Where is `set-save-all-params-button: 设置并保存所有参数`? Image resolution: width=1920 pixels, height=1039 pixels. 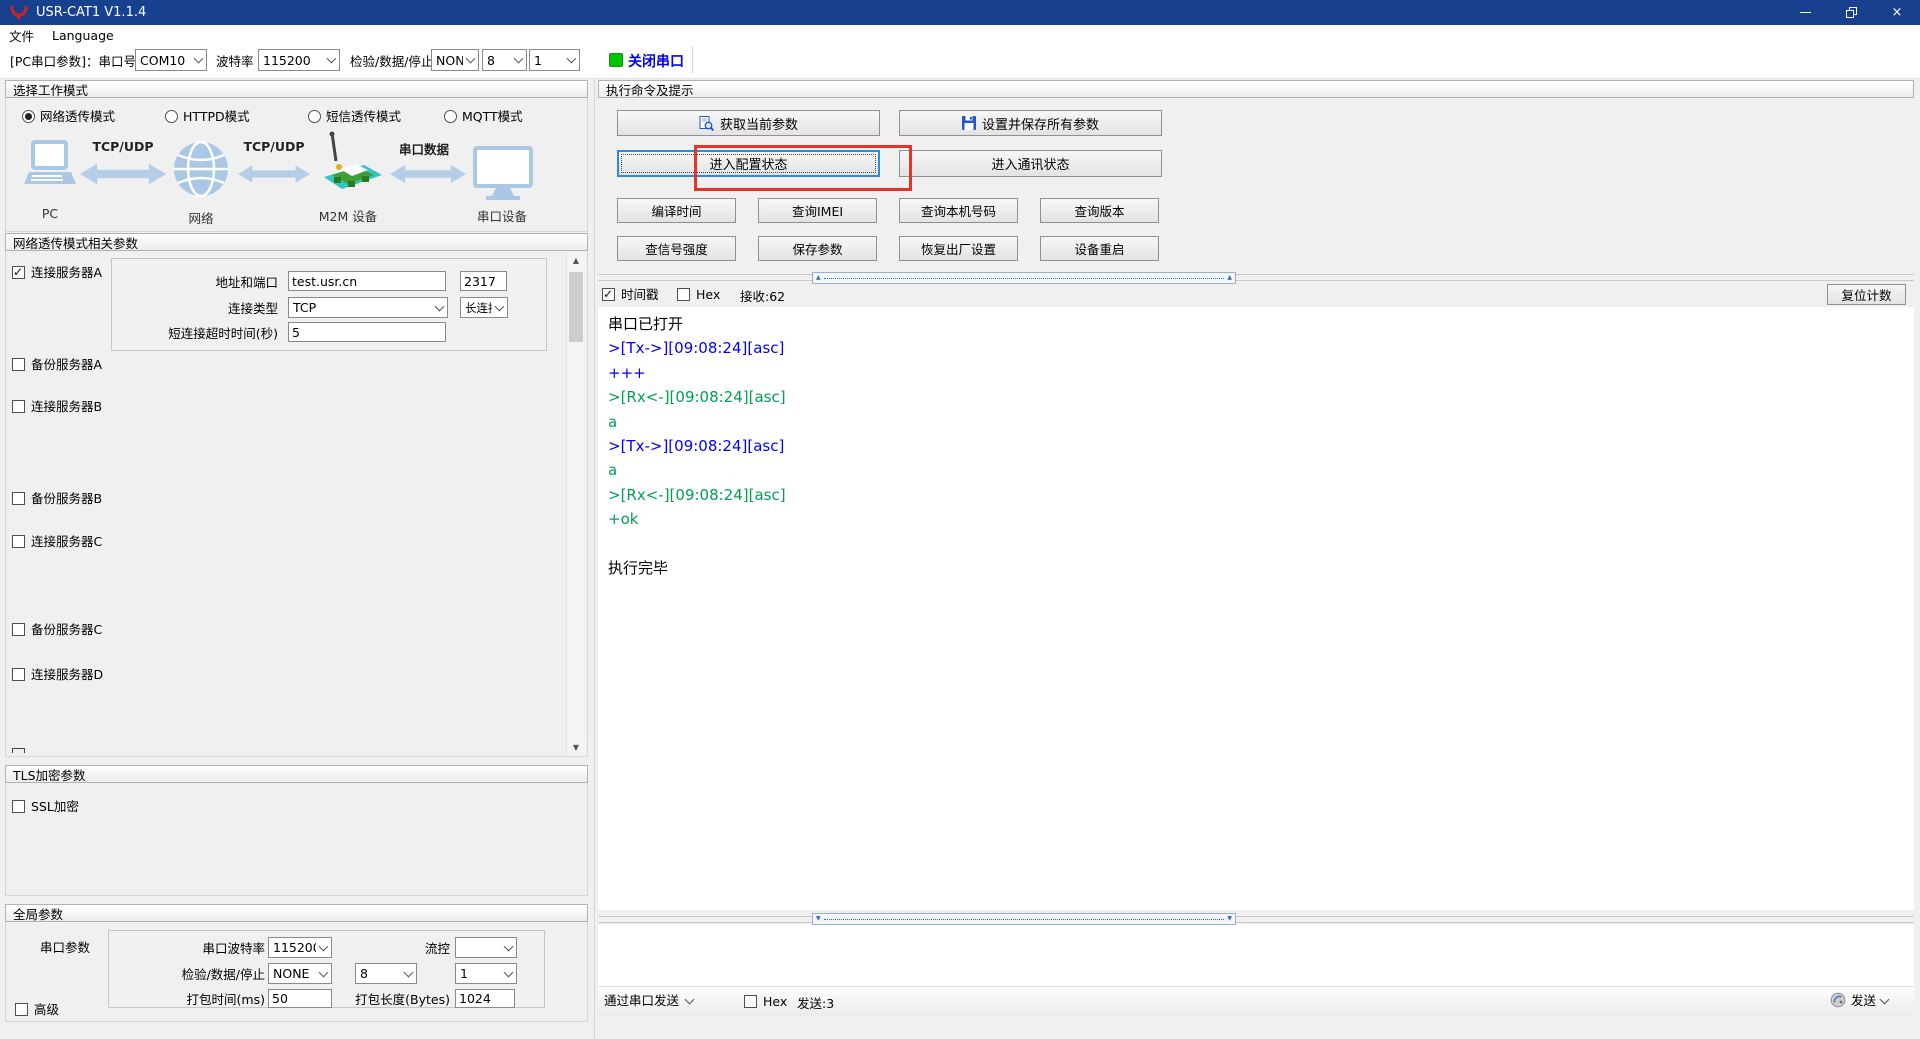
set-save-all-params-button: 设置并保存所有参数 is located at coordinates (1030, 123).